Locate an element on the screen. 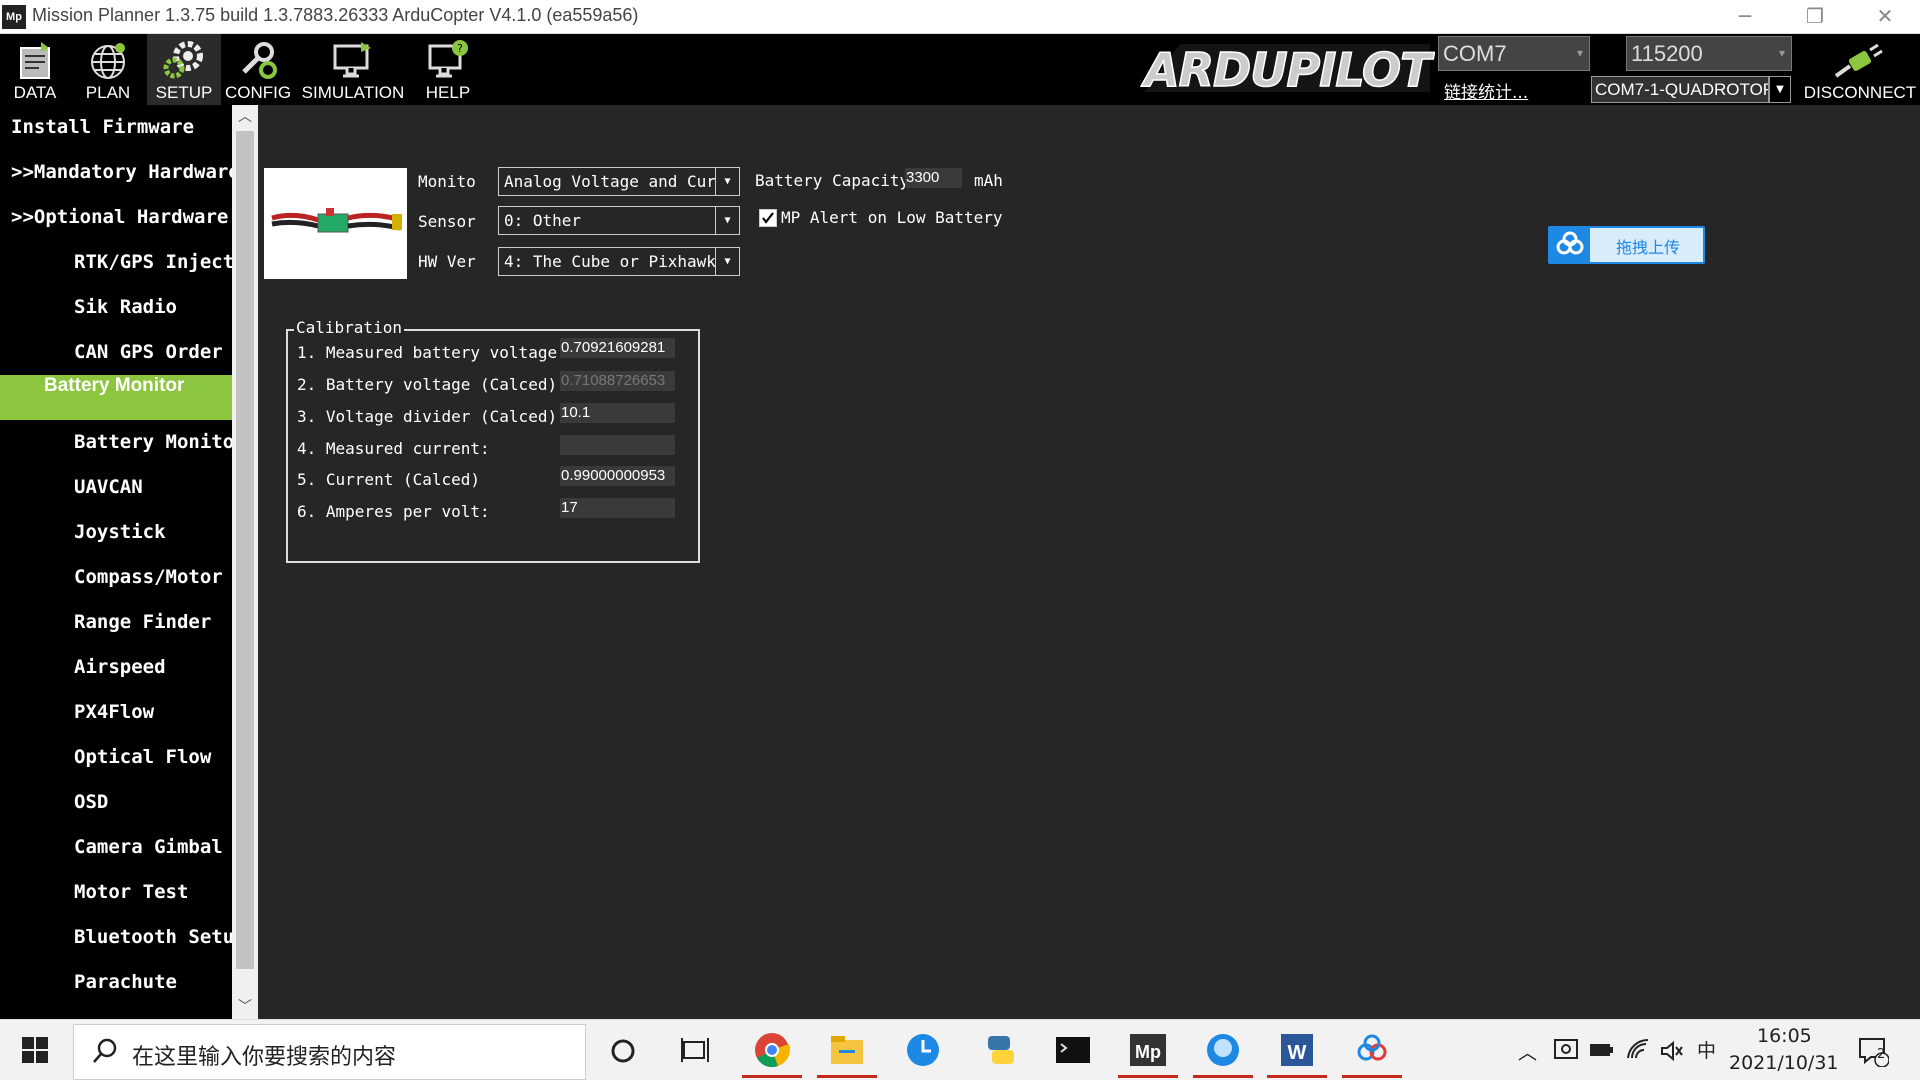  port-select: COM7 ▾ is located at coordinates (1514, 53).